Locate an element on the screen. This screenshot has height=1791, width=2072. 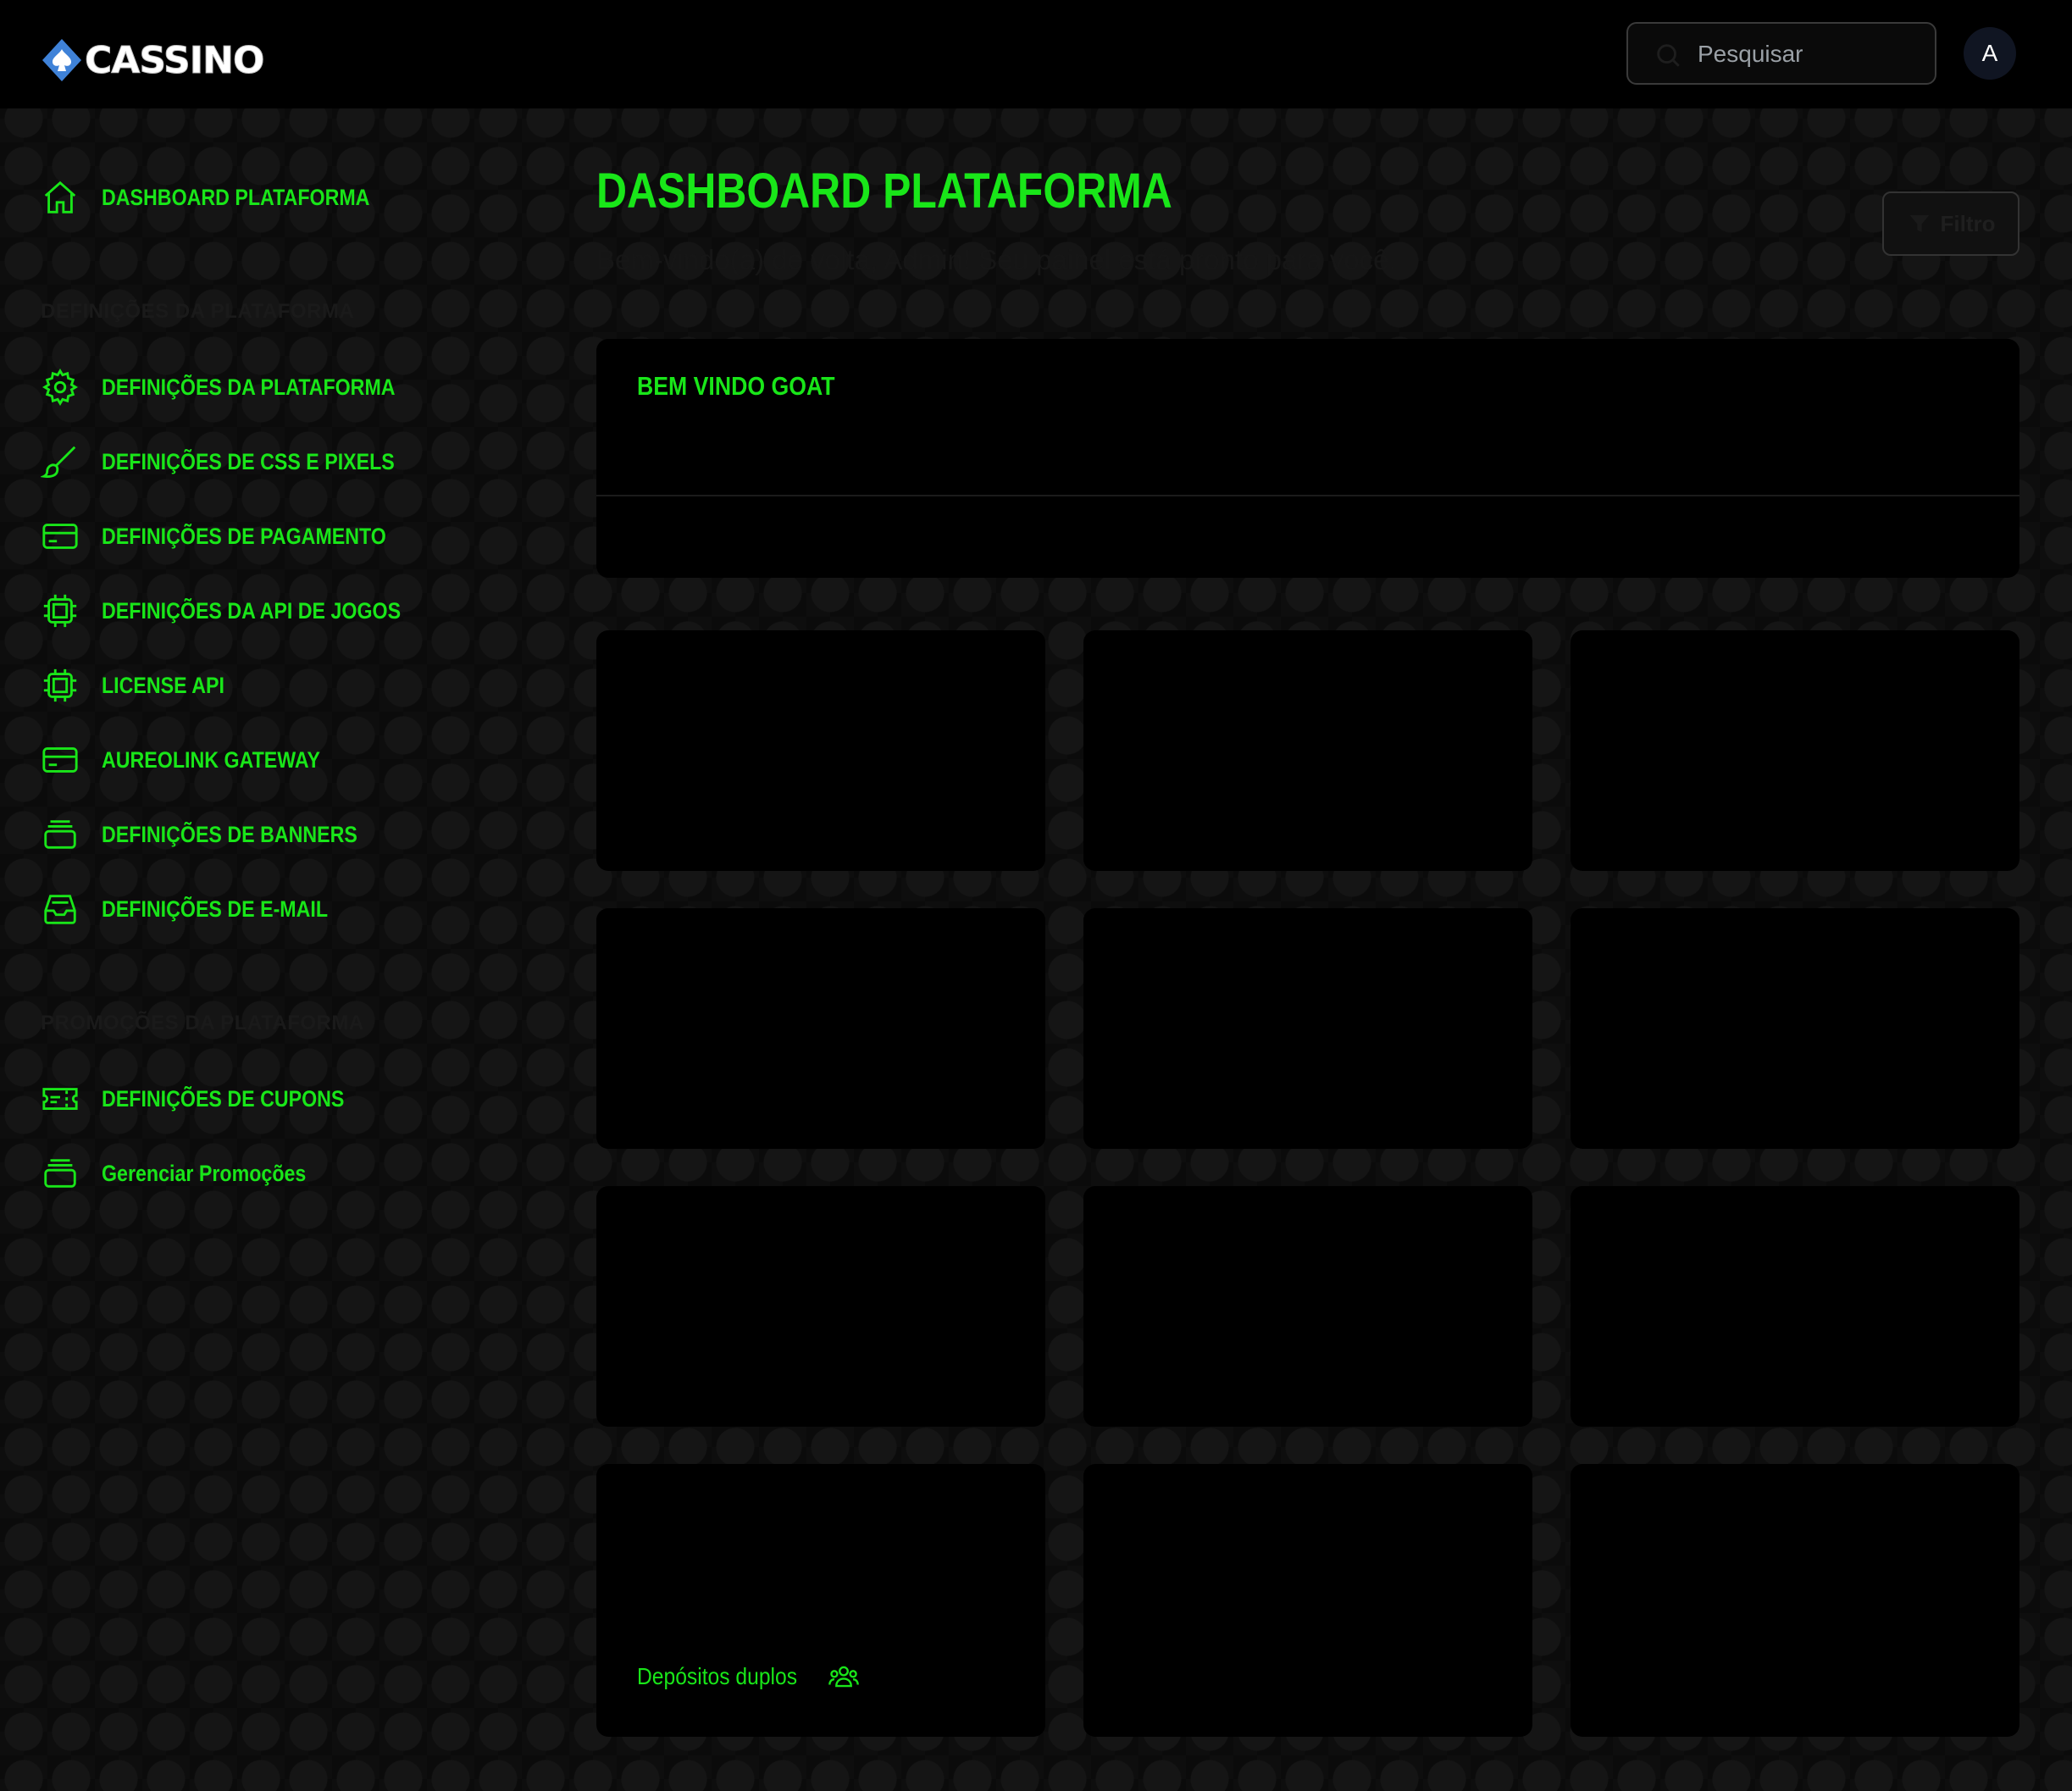
sidebar-item-banners: DEFINIÇÕES DE BANNERS is located at coordinates (220, 835).